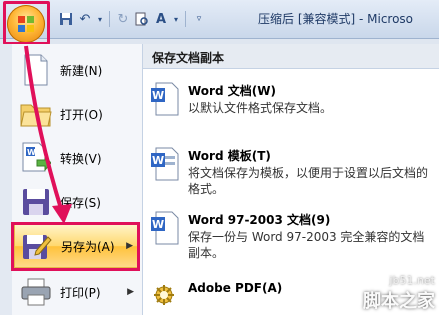  What do you see at coordinates (142, 19) in the screenshot?
I see `print-preview-icon` at bounding box center [142, 19].